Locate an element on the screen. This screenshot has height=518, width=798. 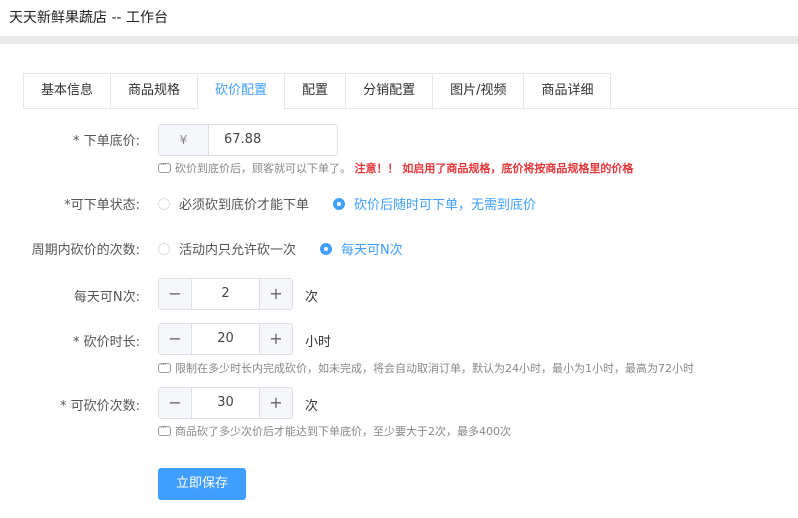
tab-underline is located at coordinates (410, 108).